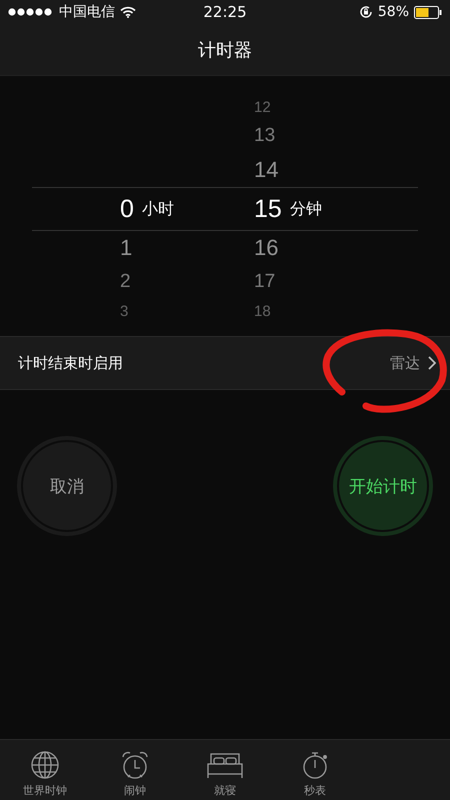  Describe the element at coordinates (265, 282) in the screenshot. I see `picker-option: 17` at that location.